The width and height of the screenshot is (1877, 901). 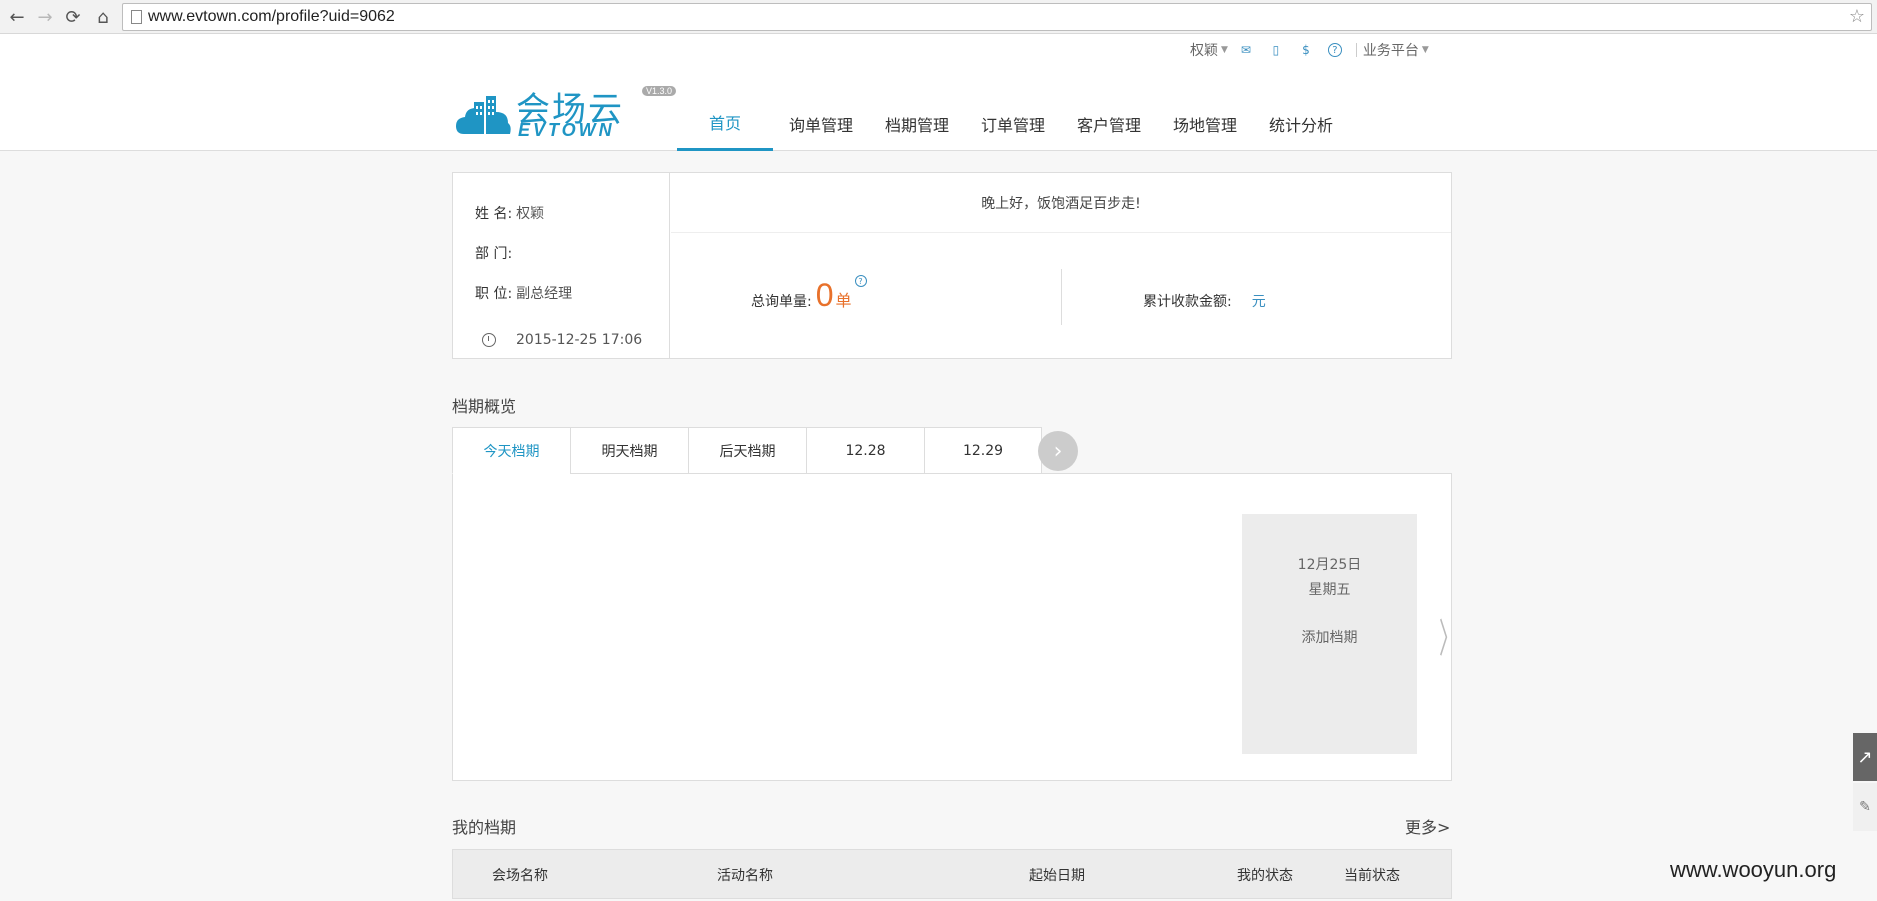 I want to click on profile-stats: 晚上好，饭饱酒足百步走! 总询单量: 0 单 ? 累计收款金额: 元, so click(x=1061, y=265).